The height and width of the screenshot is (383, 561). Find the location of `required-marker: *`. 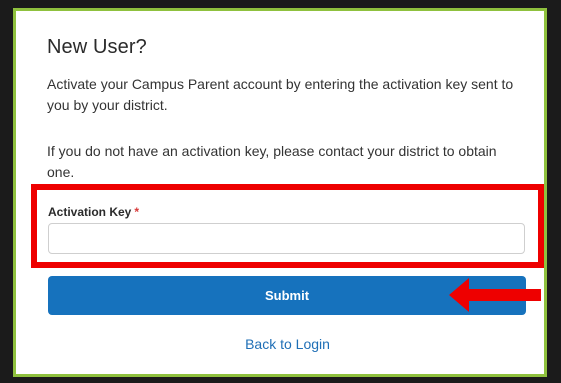

required-marker: * is located at coordinates (137, 212).